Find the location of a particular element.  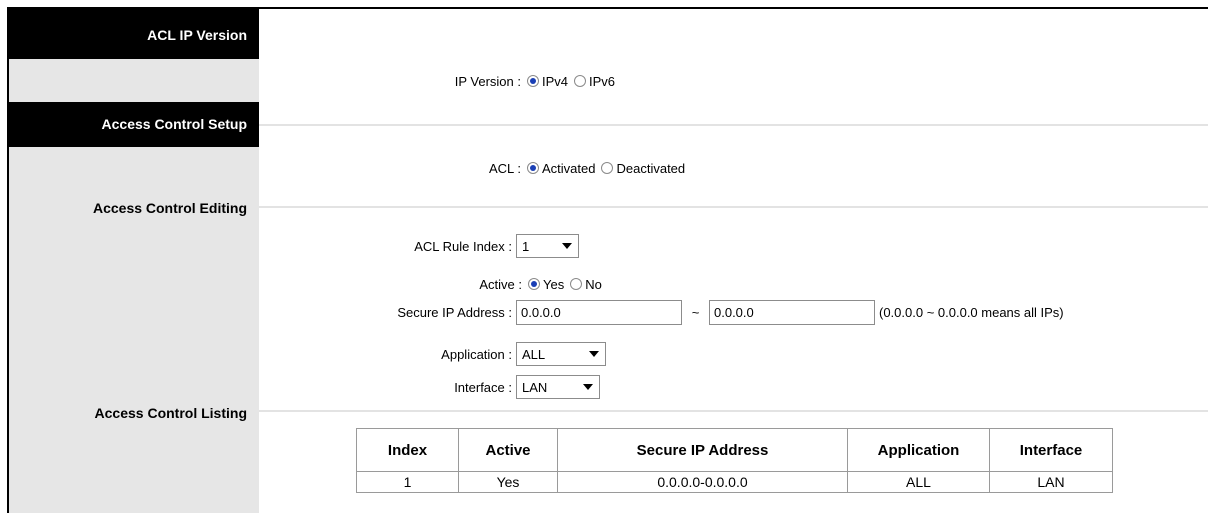

secure-ip-hint: (0.0.0.0 ~ 0.0.0.0 means all IPs) is located at coordinates (971, 312).